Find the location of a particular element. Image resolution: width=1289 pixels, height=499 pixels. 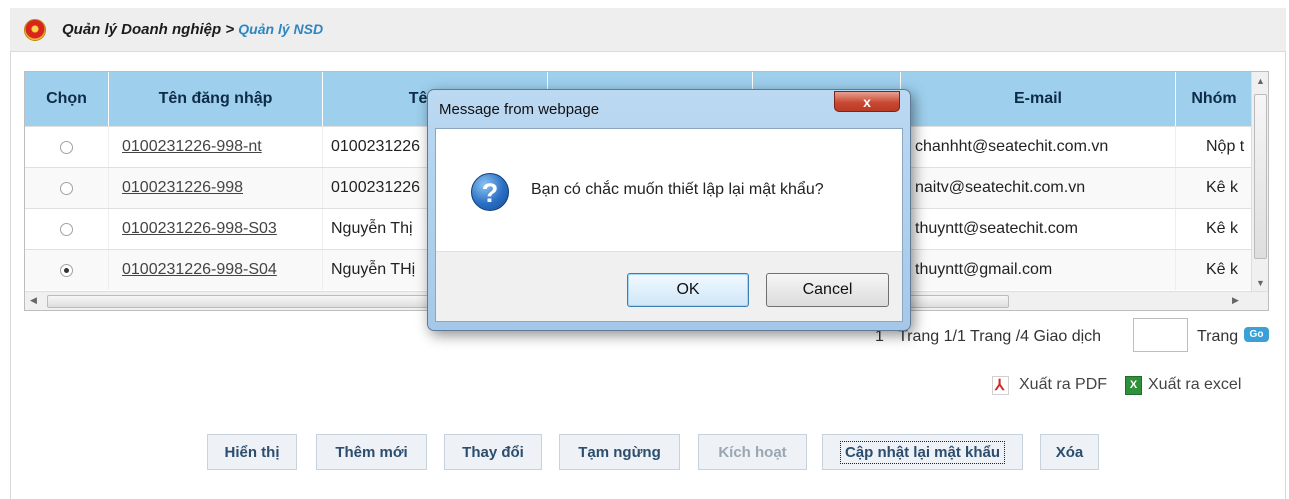

ok-button: OK is located at coordinates (688, 290).